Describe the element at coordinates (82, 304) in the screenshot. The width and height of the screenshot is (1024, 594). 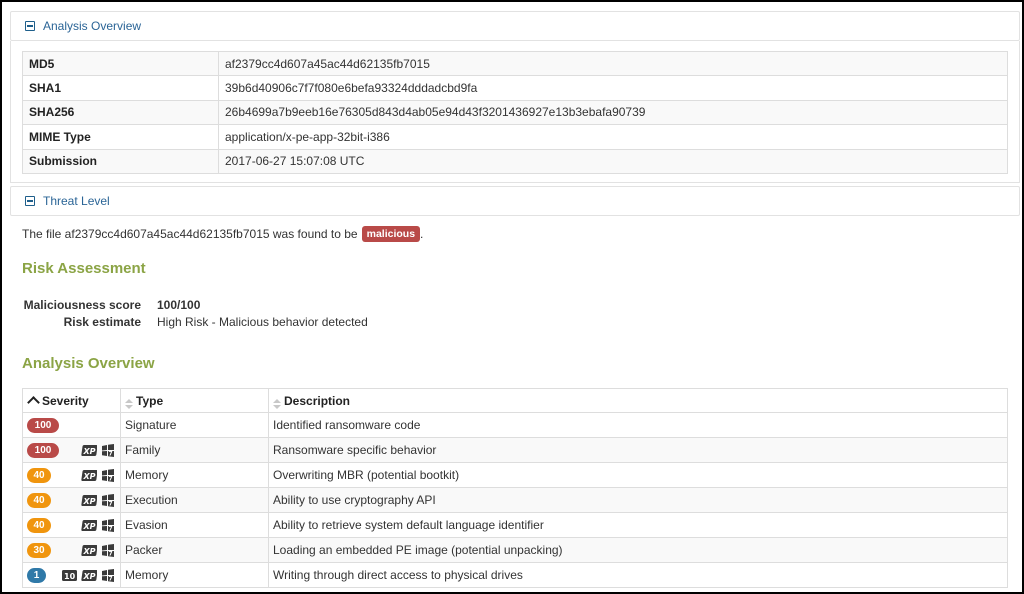
I see `risk-label: Maliciousness score` at that location.